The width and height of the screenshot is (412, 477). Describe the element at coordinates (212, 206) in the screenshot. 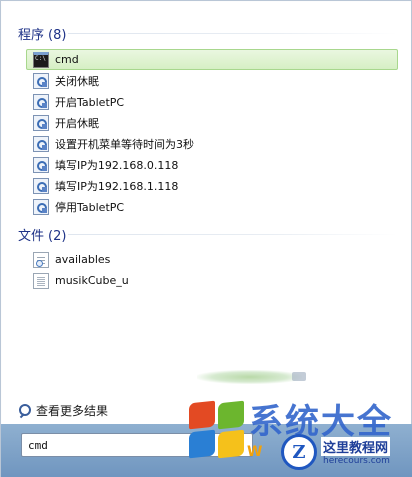

I see `program-item-disable-tabletpc: 停用TabletPC` at that location.